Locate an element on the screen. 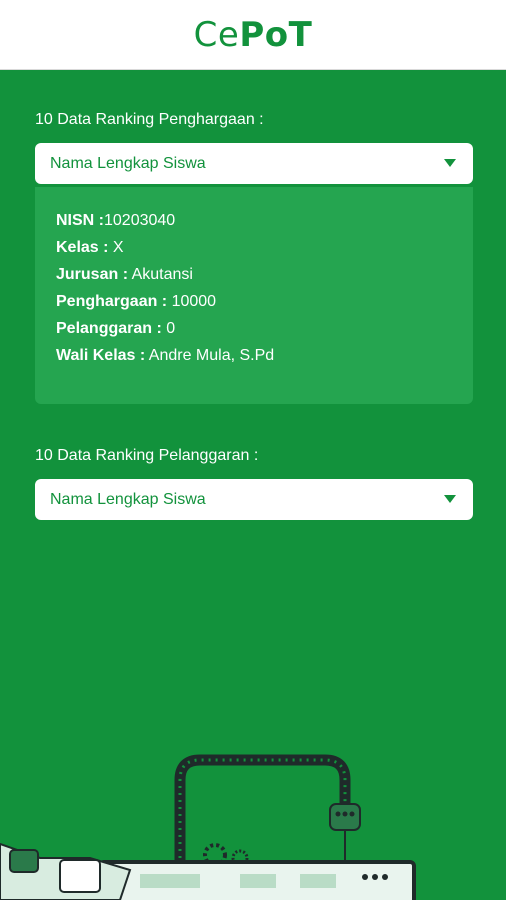 Image resolution: width=506 pixels, height=900 pixels. app-header: CePoT is located at coordinates (253, 35).